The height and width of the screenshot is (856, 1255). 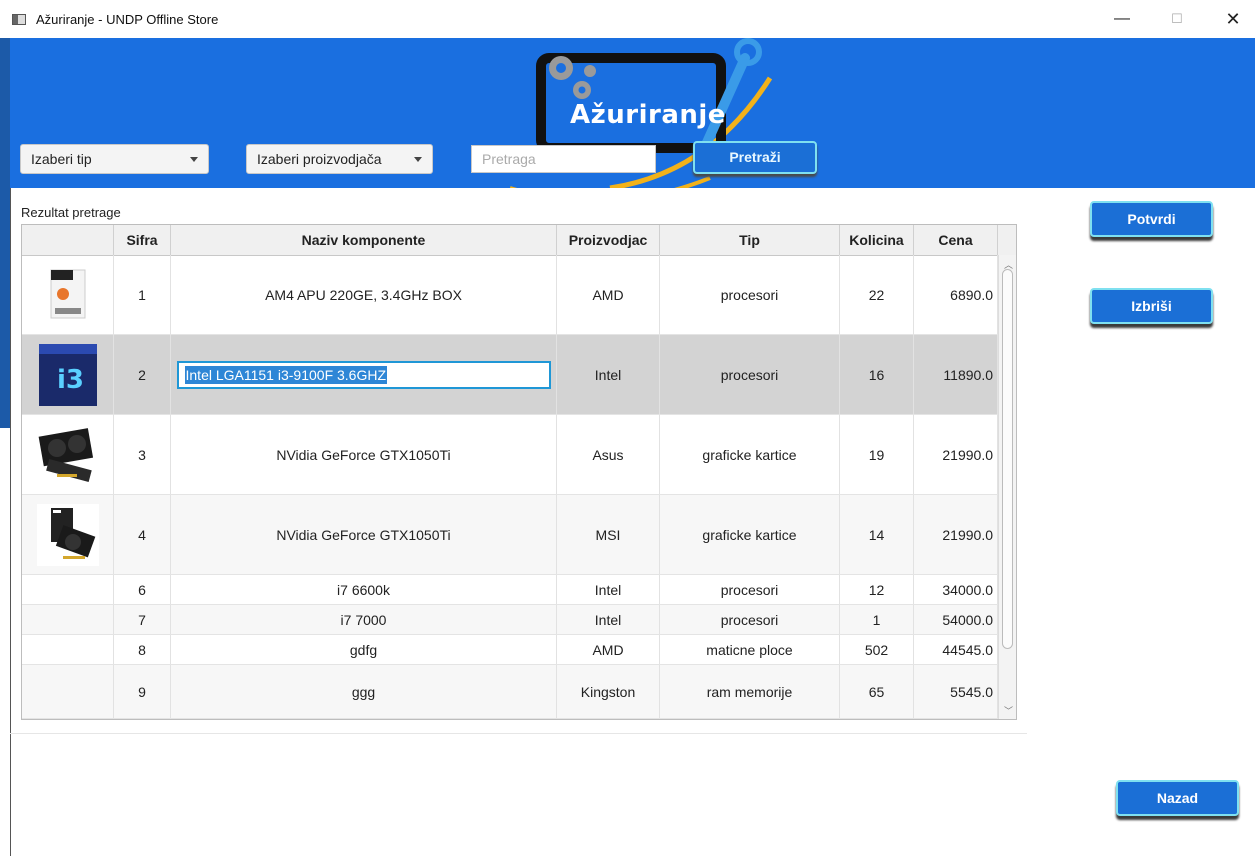 I want to click on result-label: Rezultat pretrage, so click(x=71, y=212).